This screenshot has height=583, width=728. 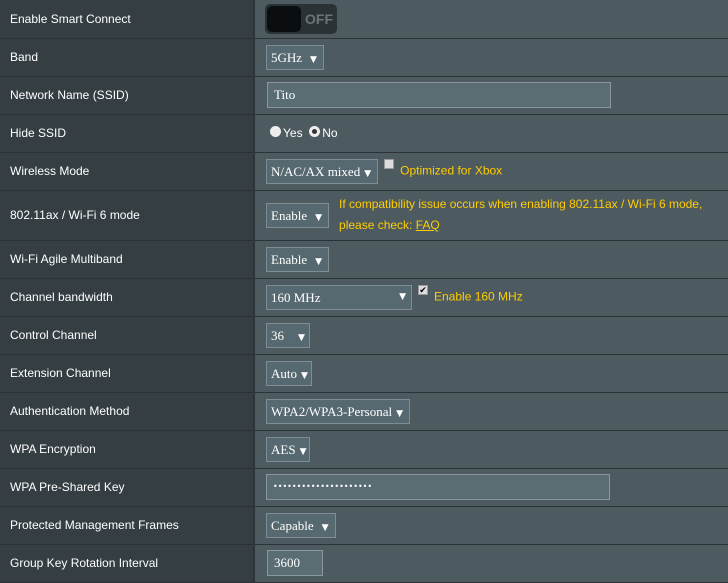 I want to click on row-gk-rotation: Group Key Rotation Interval 3600, so click(x=364, y=563).